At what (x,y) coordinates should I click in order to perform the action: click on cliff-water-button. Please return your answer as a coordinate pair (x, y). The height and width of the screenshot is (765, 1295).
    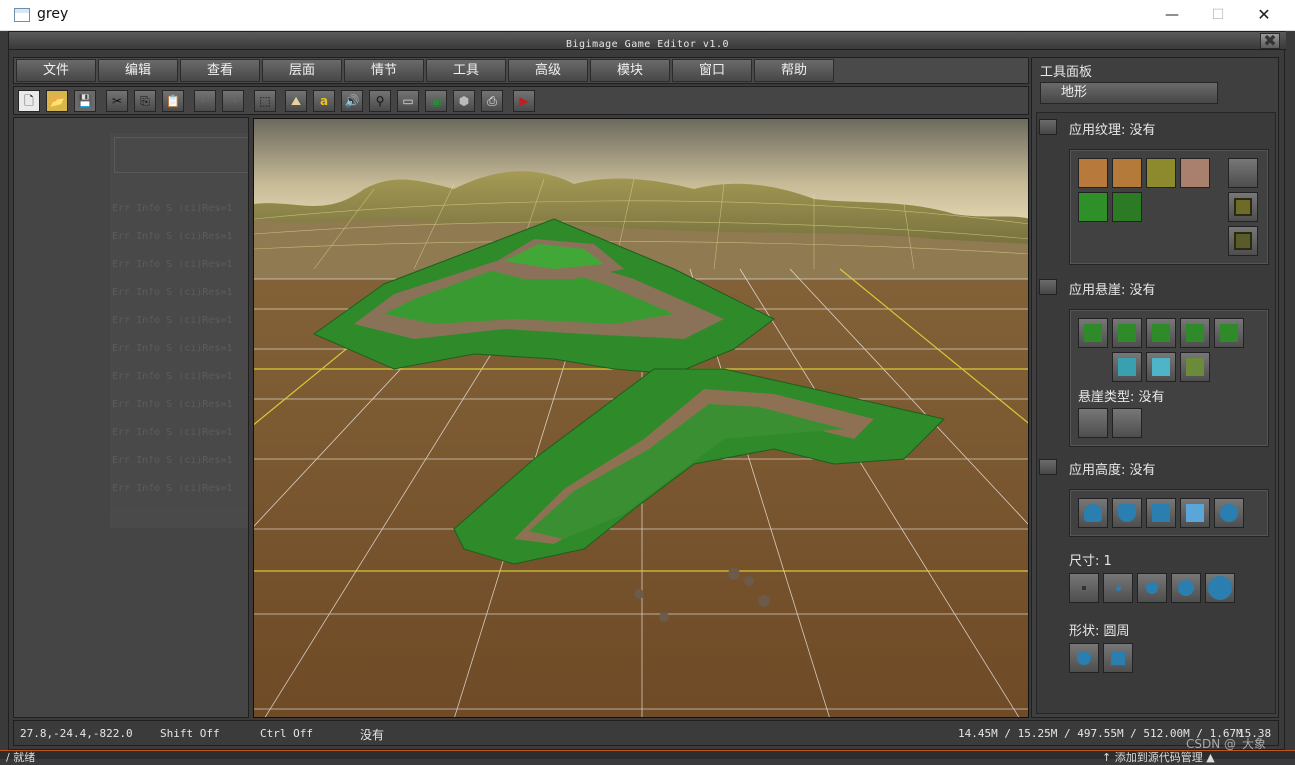
    Looking at the image, I should click on (1127, 367).